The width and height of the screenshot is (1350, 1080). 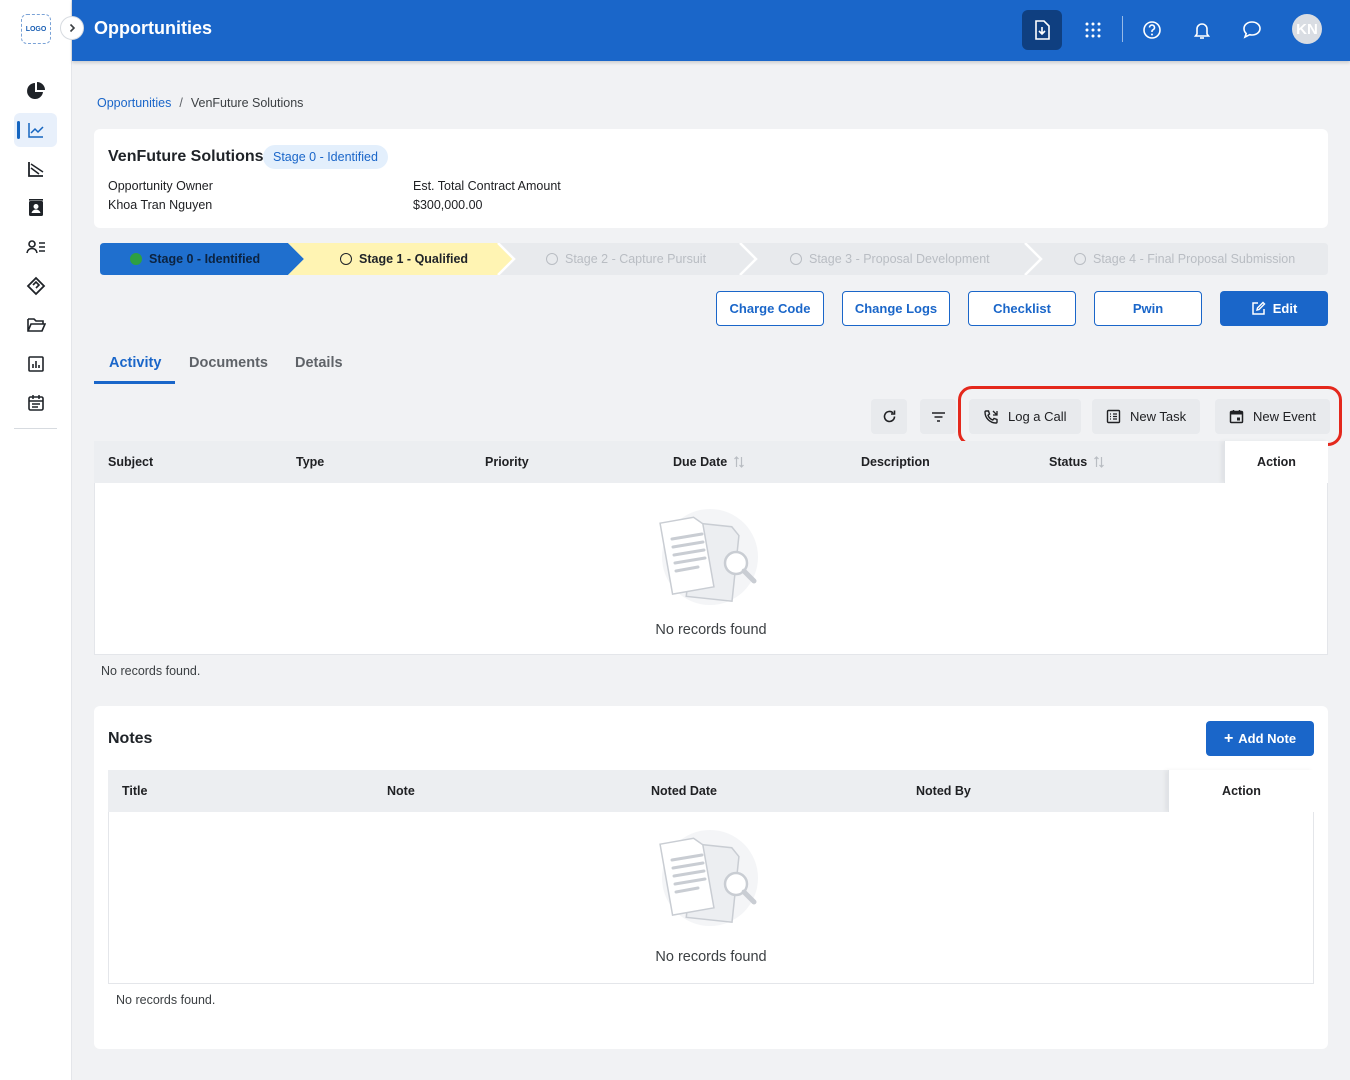 What do you see at coordinates (1122, 29) in the screenshot?
I see `header-divider` at bounding box center [1122, 29].